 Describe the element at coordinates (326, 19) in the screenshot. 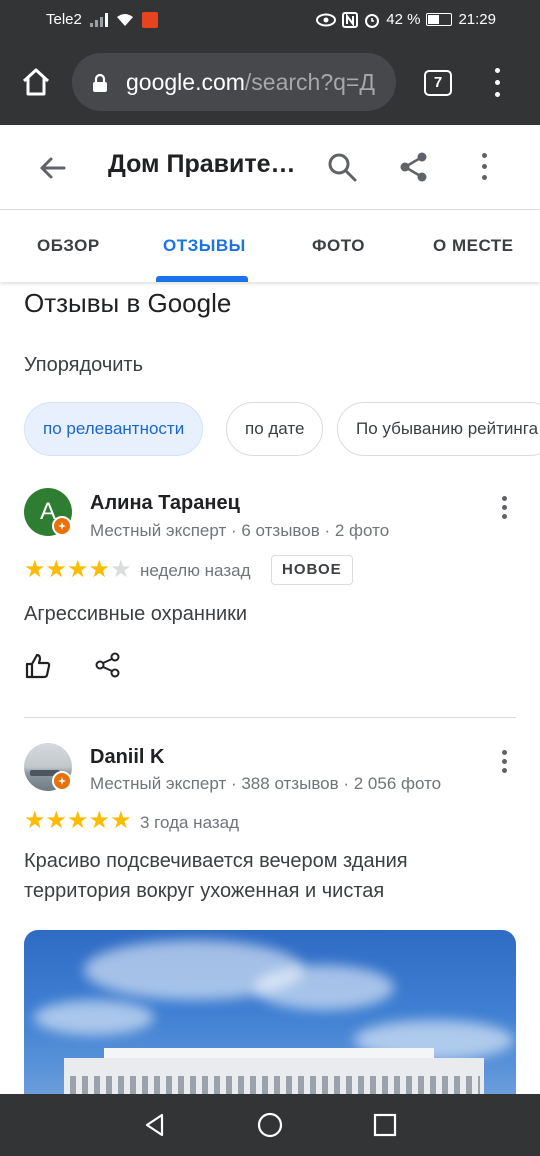

I see `eye-icon` at that location.